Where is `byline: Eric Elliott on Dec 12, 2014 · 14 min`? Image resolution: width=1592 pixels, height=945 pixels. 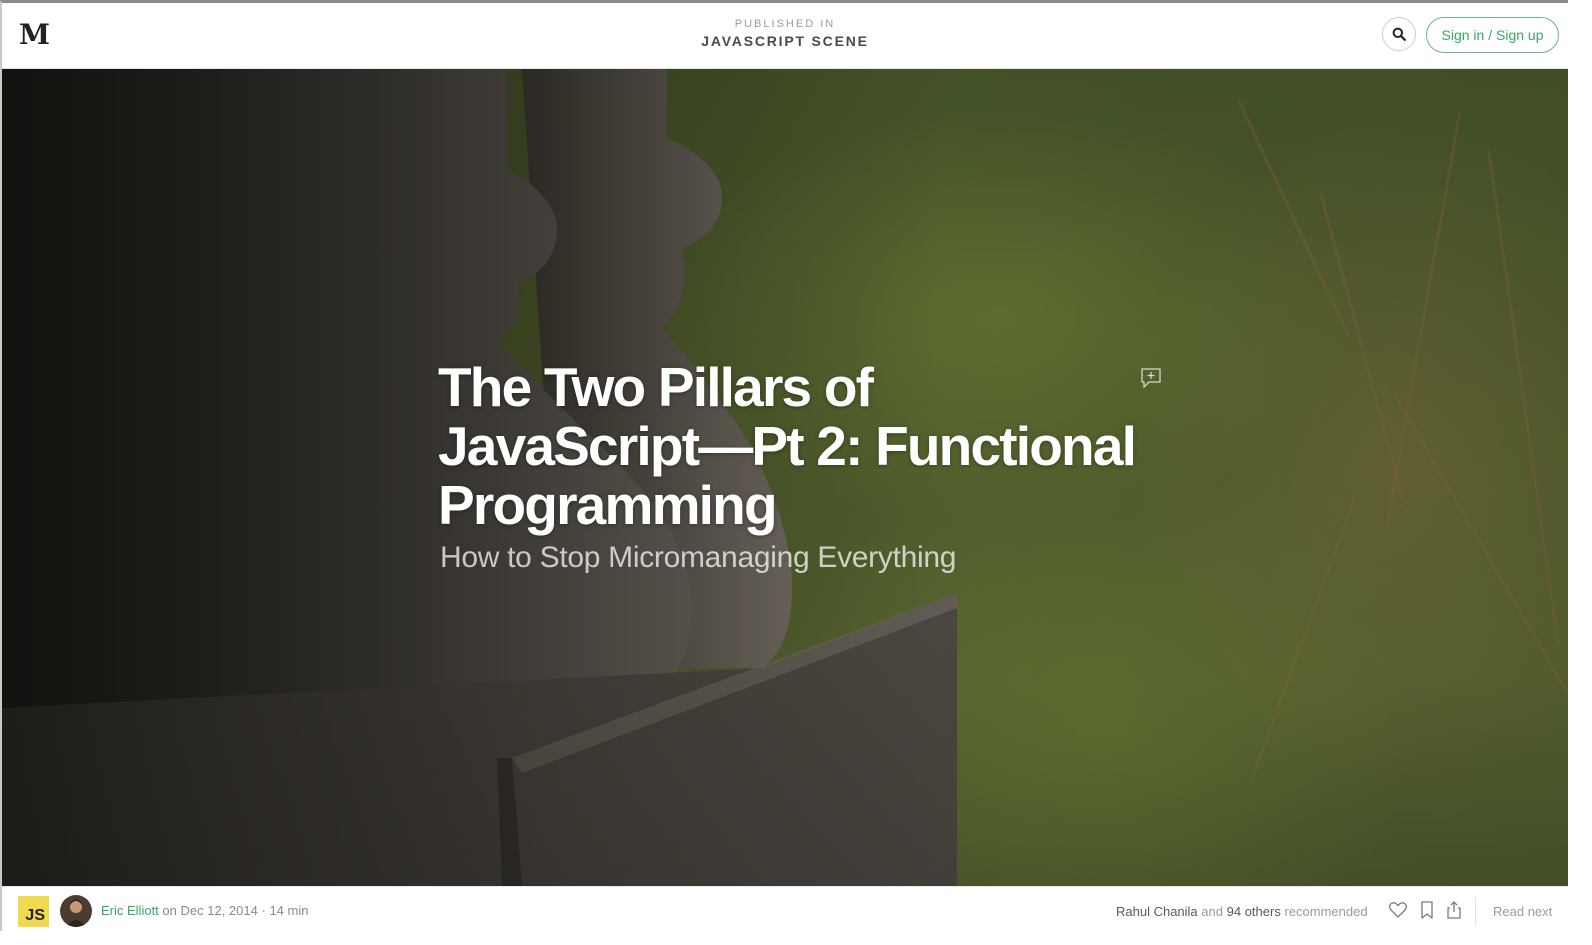 byline: Eric Elliott on Dec 12, 2014 · 14 min is located at coordinates (204, 910).